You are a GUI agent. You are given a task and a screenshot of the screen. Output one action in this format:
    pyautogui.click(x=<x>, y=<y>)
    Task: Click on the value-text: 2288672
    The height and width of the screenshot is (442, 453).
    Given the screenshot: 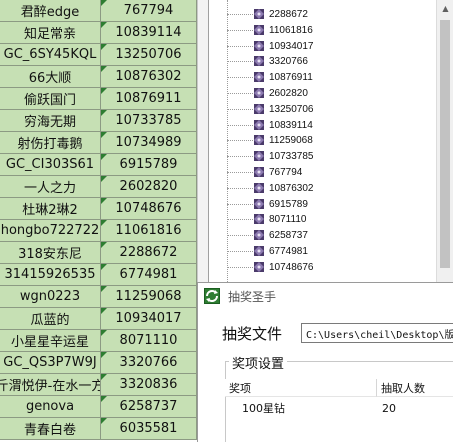 What is the action you would take?
    pyautogui.click(x=148, y=252)
    